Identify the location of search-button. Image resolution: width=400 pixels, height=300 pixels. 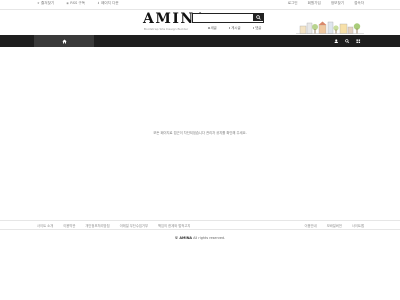
(258, 17).